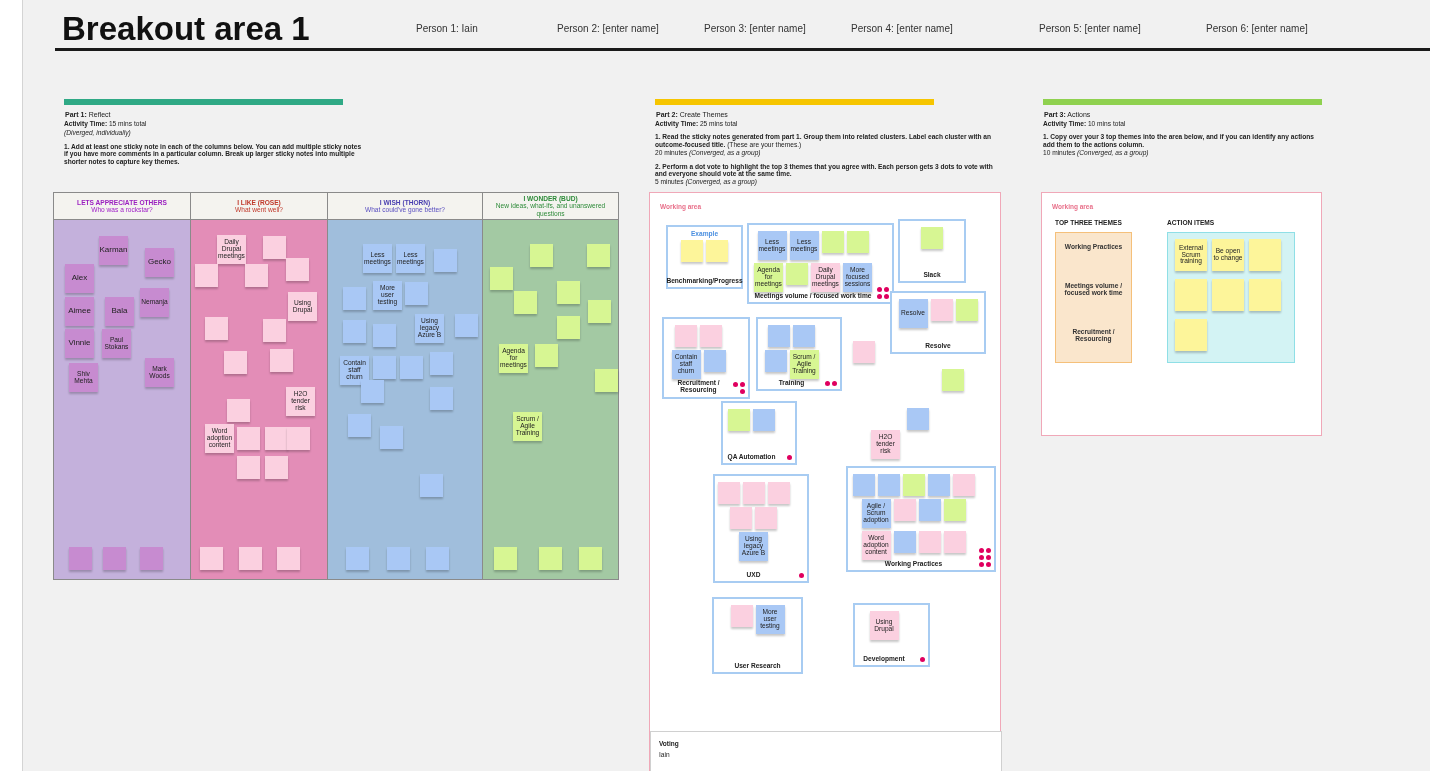 The height and width of the screenshot is (771, 1430). I want to click on person-name: Person 5: [enter name], so click(1090, 27).